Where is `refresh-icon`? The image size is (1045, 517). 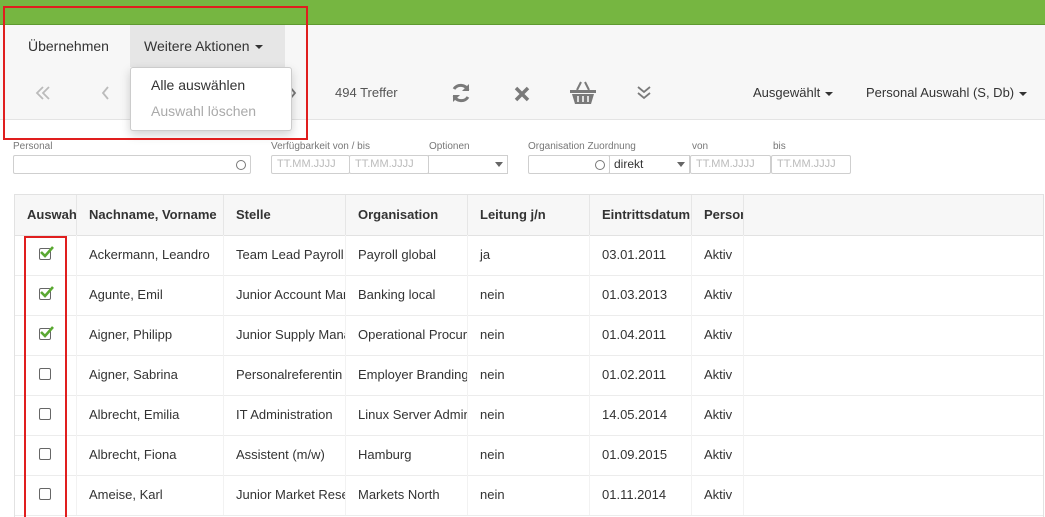
refresh-icon is located at coordinates (461, 93).